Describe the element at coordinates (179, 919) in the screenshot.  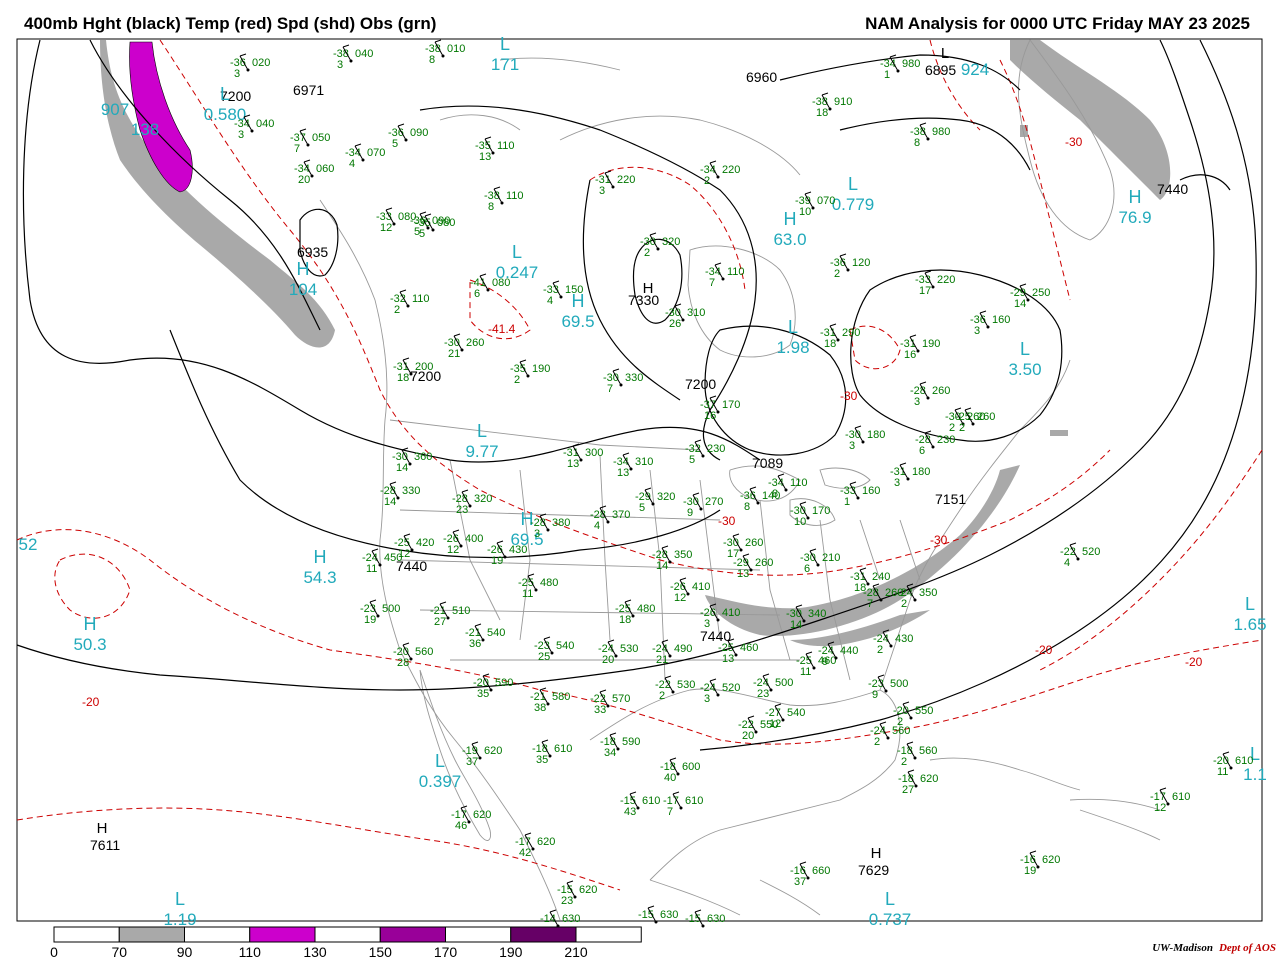
I see `speed-center-value: 1.19` at that location.